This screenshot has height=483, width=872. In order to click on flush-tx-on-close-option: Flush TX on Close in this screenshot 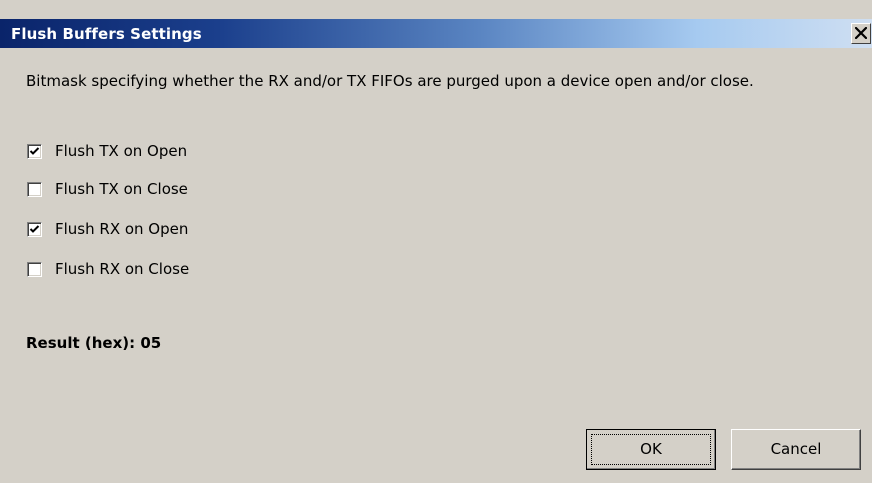, I will do `click(107, 189)`.